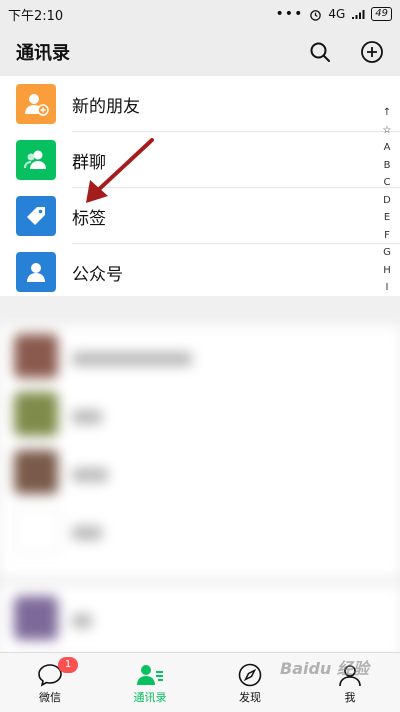  Describe the element at coordinates (337, 14) in the screenshot. I see `network-type: 4G` at that location.